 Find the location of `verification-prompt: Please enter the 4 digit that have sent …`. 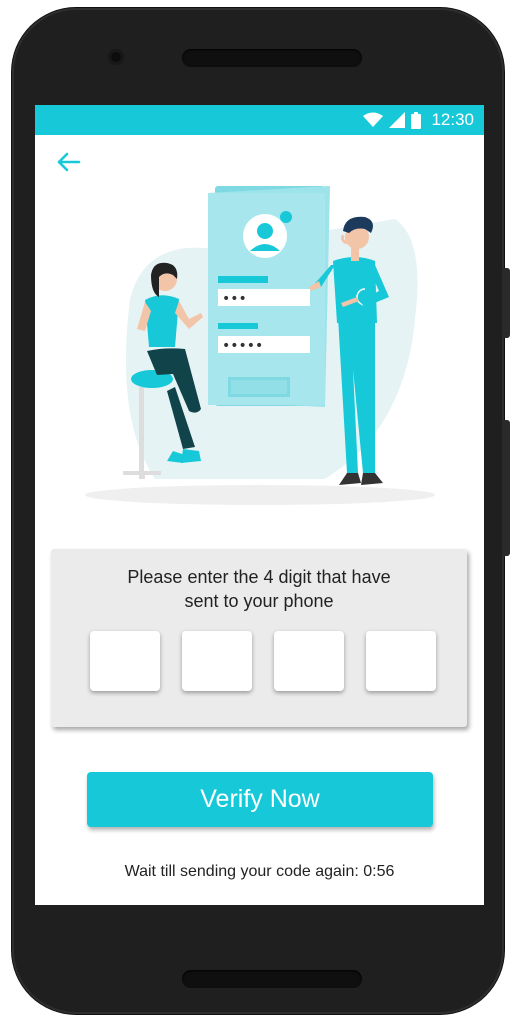

verification-prompt: Please enter the 4 digit that have sent … is located at coordinates (259, 589).